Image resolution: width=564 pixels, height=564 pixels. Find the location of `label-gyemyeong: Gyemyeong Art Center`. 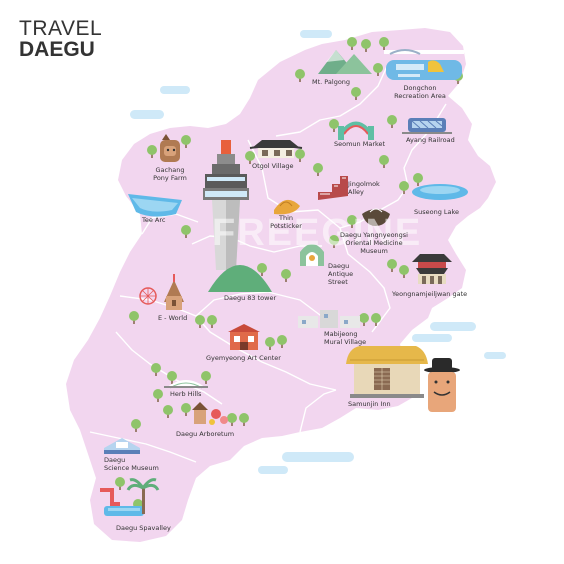

label-gyemyeong: Gyemyeong Art Center is located at coordinates (243, 358).